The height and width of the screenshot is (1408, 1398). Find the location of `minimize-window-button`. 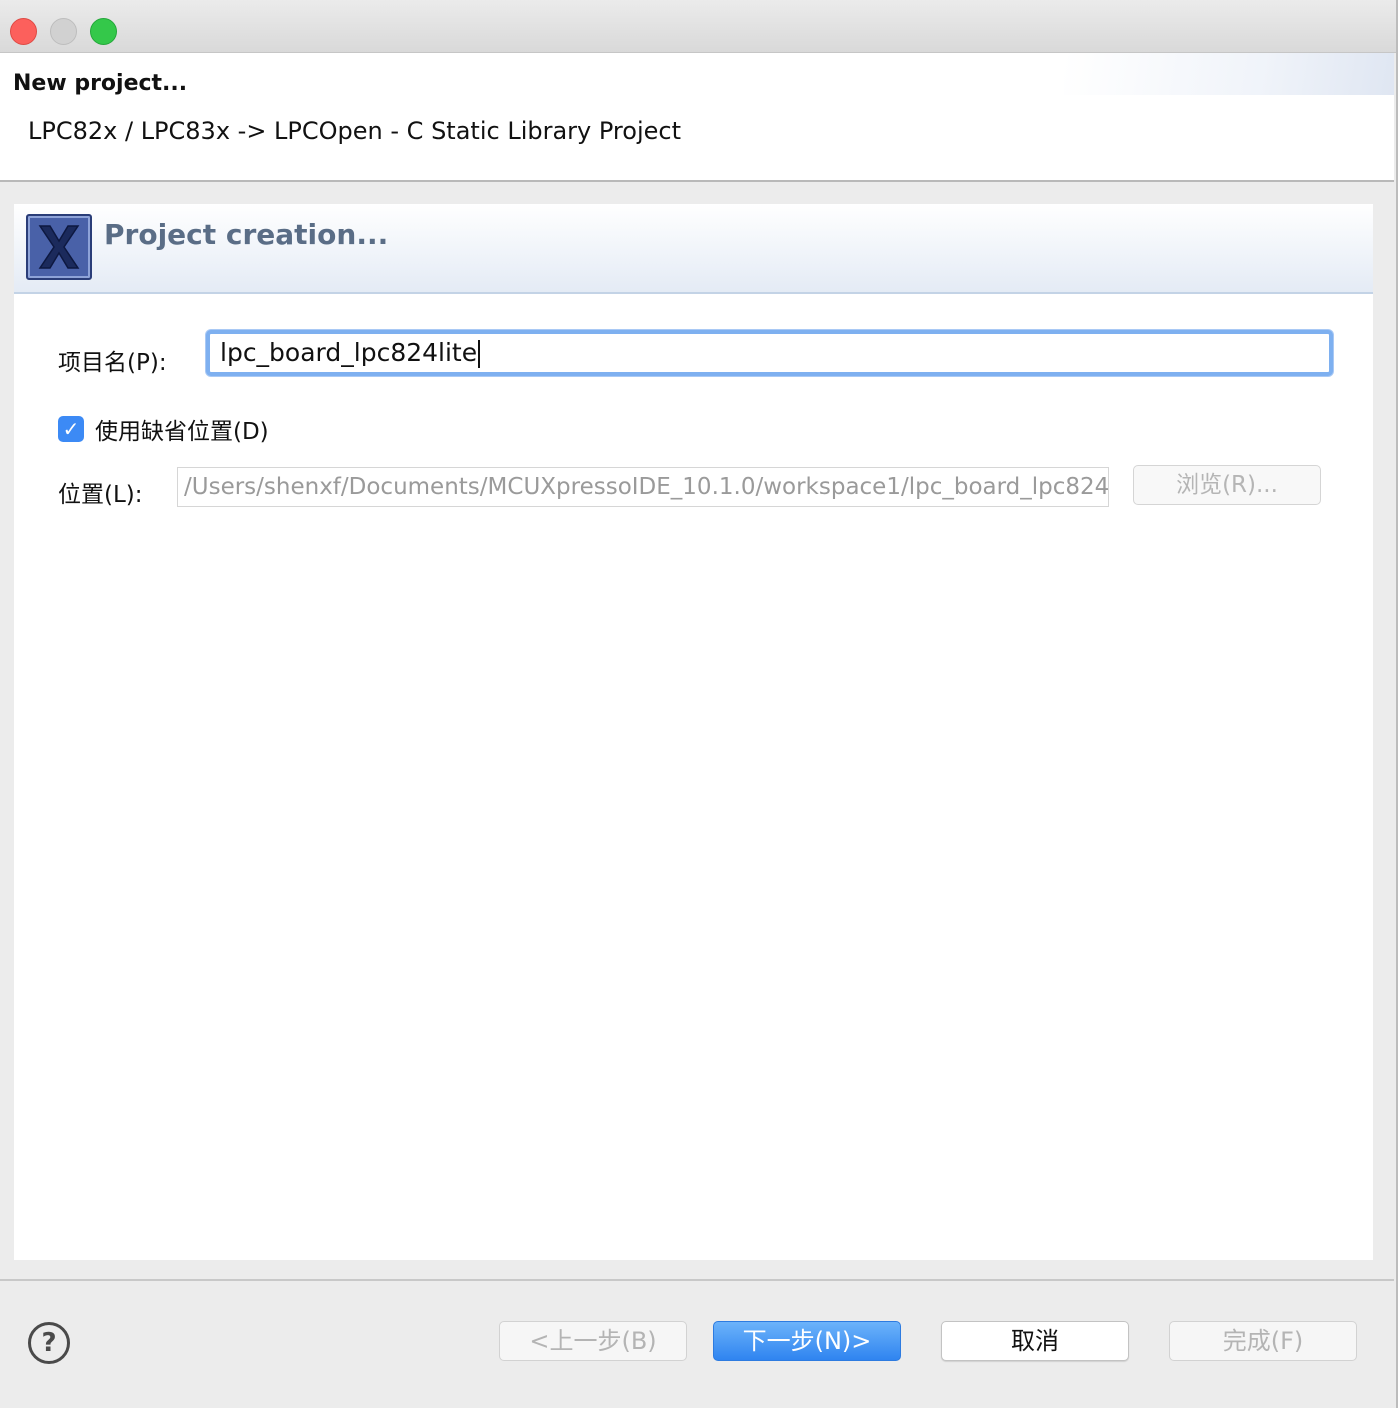

minimize-window-button is located at coordinates (63, 31).